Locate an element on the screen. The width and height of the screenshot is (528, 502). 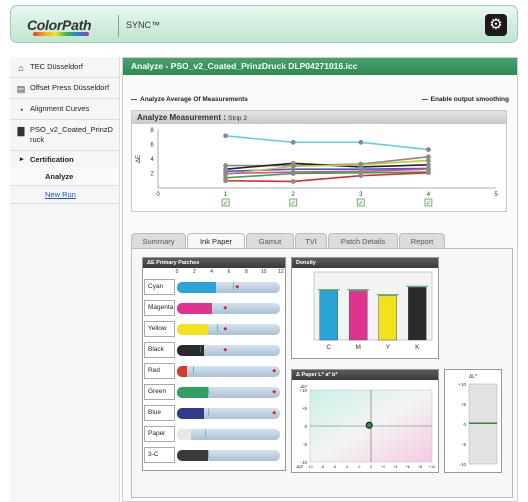
patch-row: Cyan | ◆ is located at coordinates (214, 287).